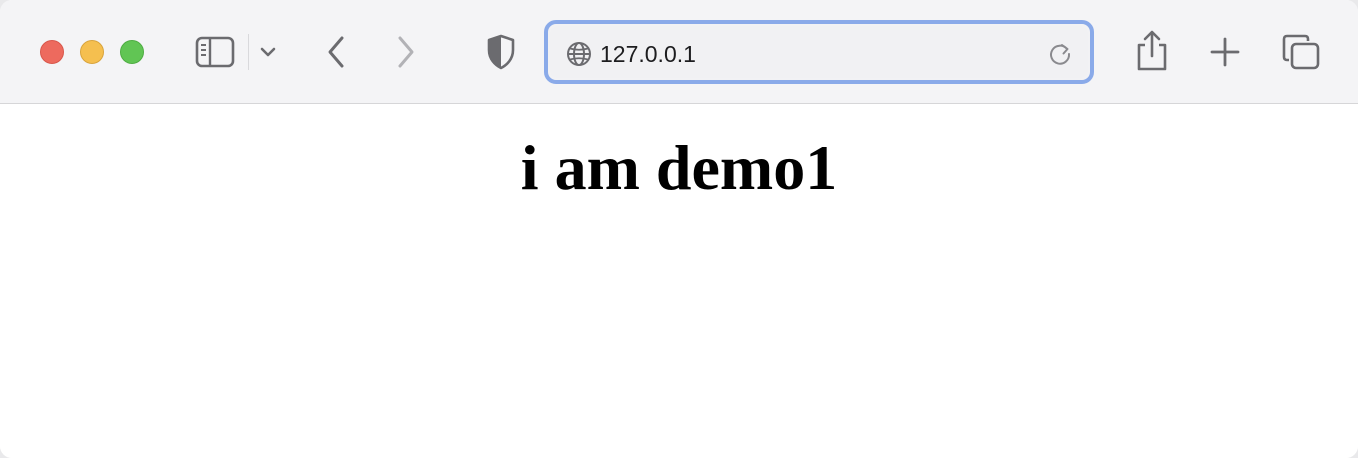 The image size is (1358, 458). I want to click on minimize-window-button, so click(92, 52).